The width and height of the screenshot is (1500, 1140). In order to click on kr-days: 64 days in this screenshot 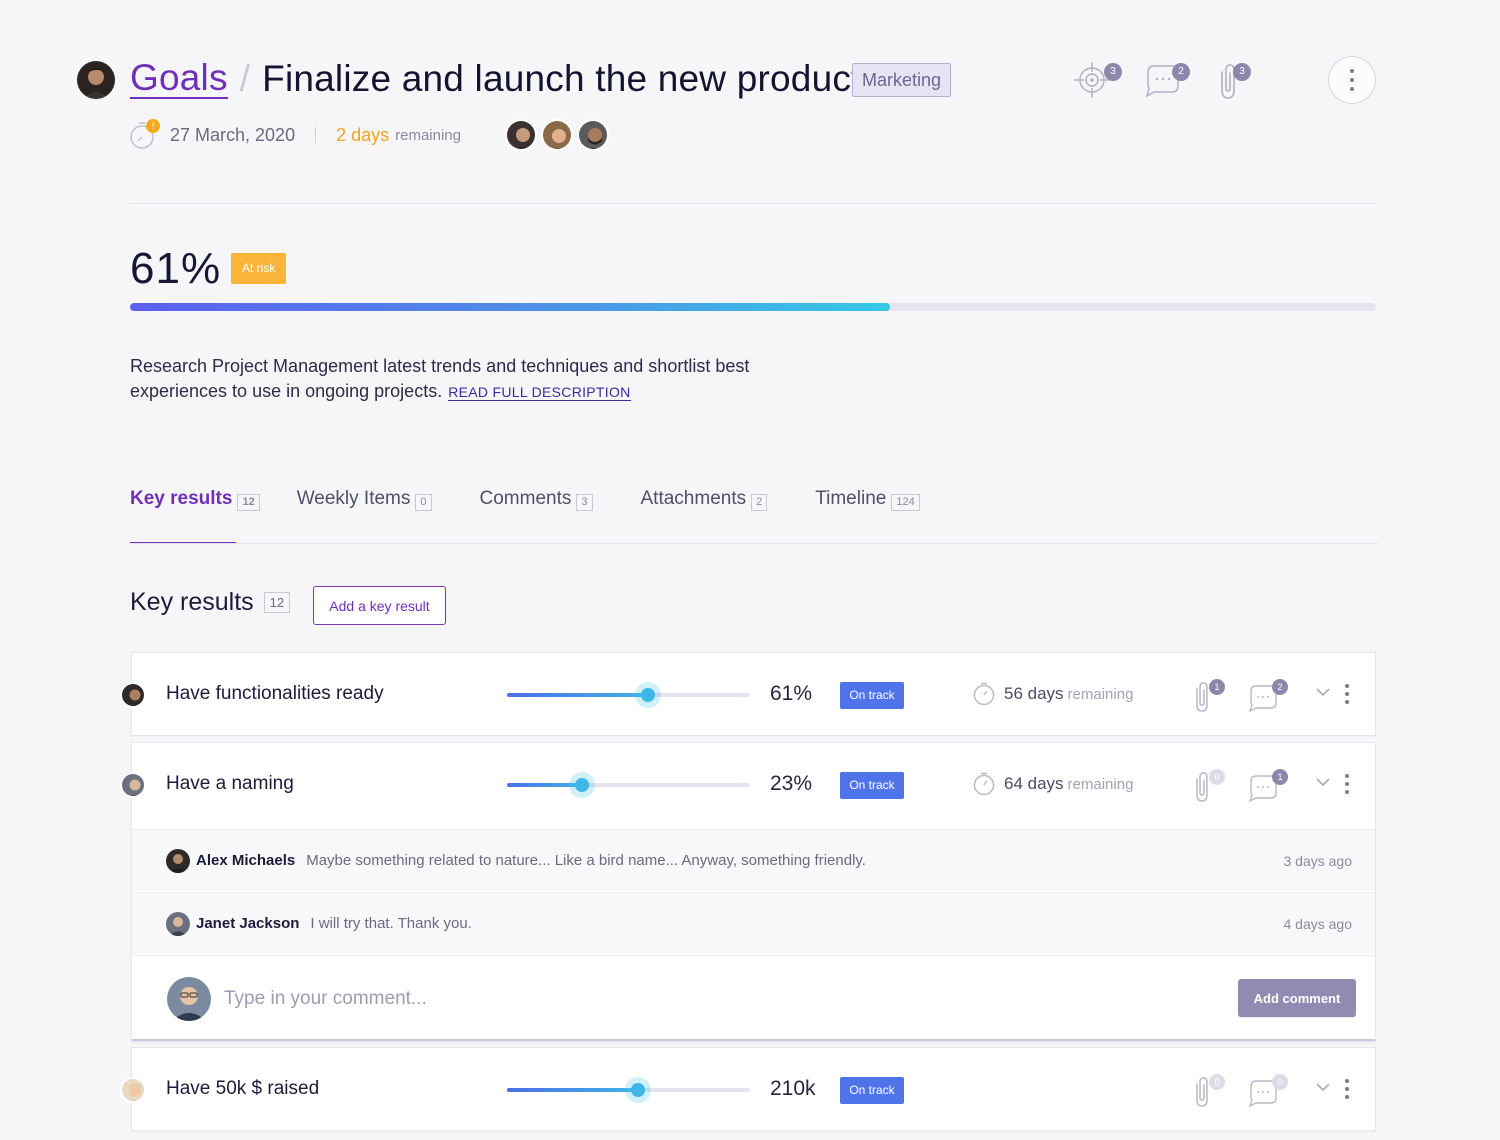, I will do `click(1034, 783)`.